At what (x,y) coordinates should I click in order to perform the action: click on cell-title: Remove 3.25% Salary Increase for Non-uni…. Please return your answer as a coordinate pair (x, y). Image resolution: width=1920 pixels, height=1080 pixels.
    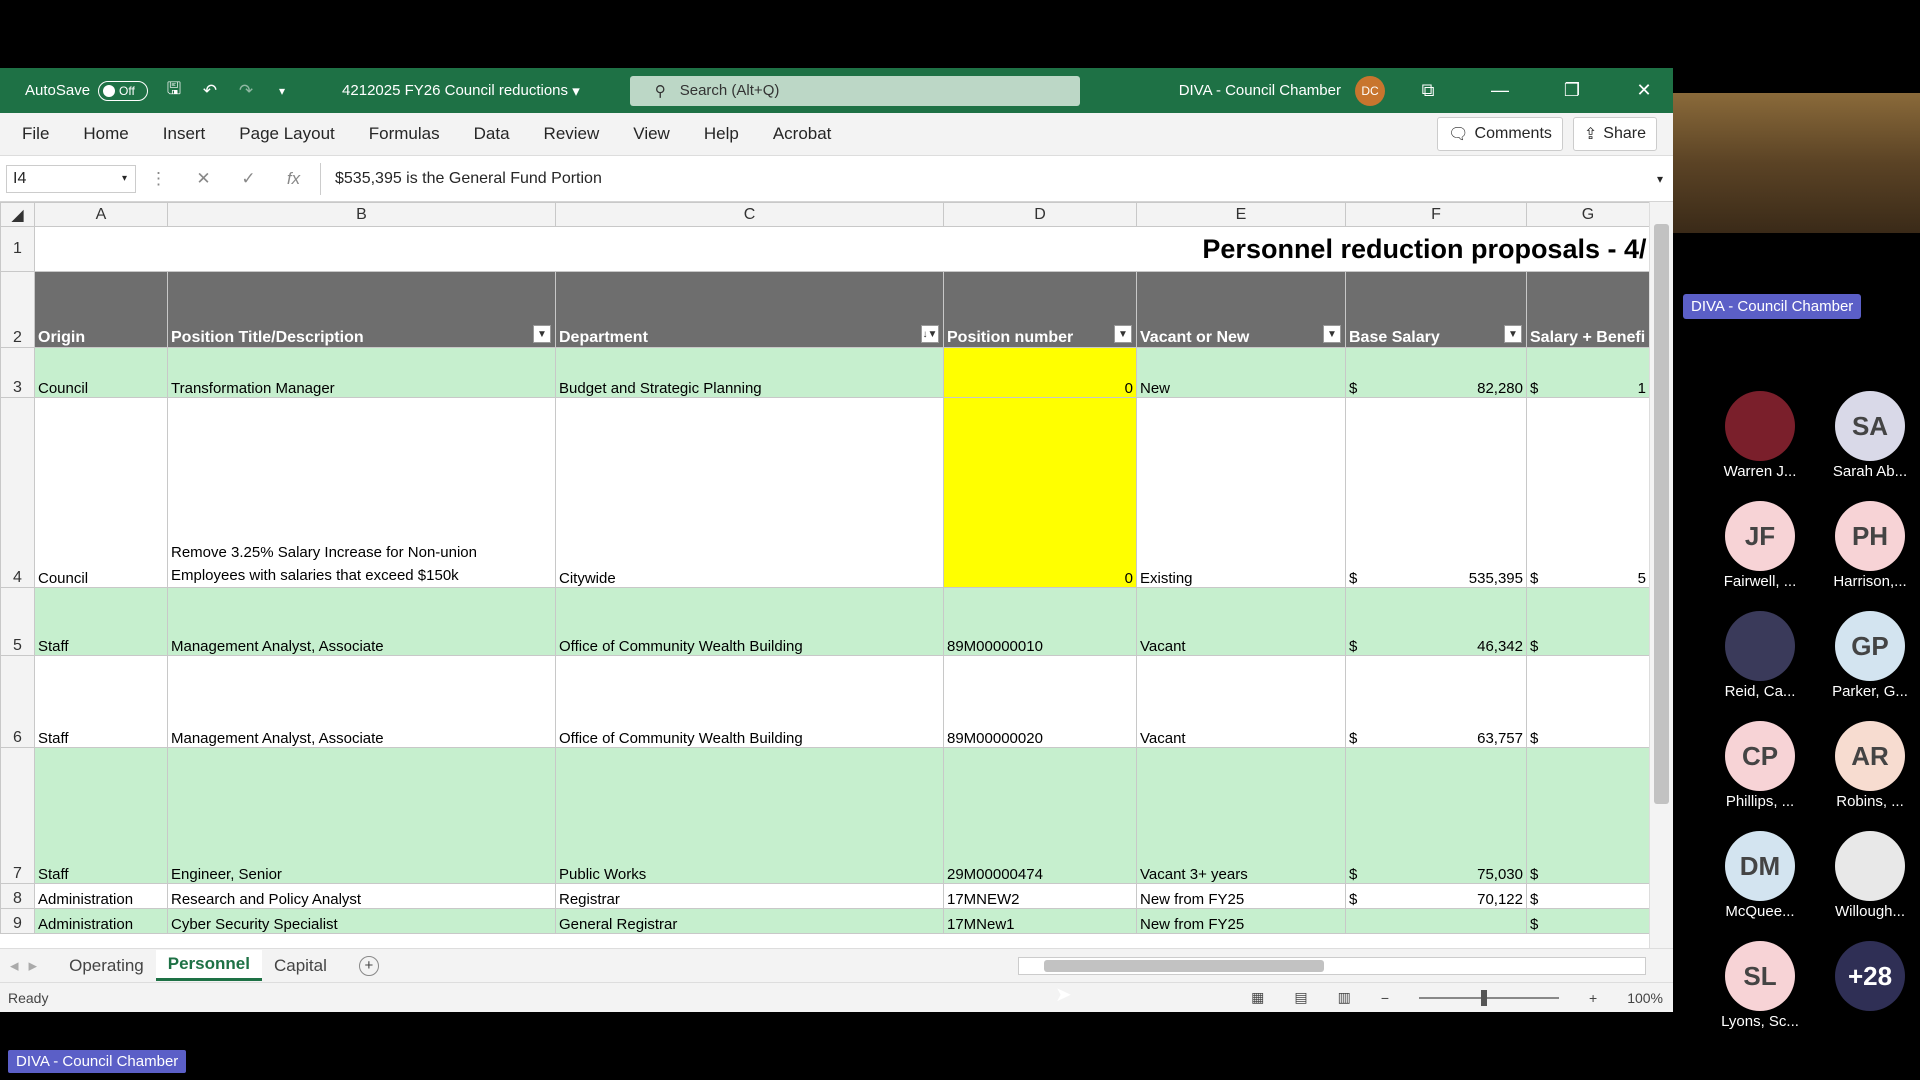
    Looking at the image, I should click on (361, 492).